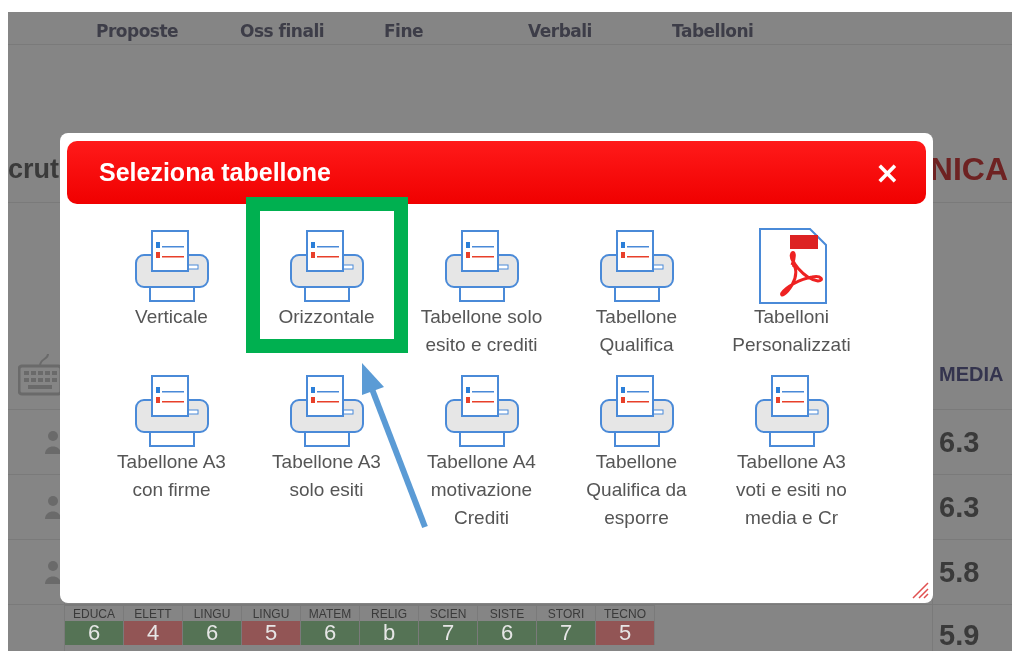 The image size is (1012, 651). Describe the element at coordinates (389, 633) in the screenshot. I see `grade-cell: b` at that location.